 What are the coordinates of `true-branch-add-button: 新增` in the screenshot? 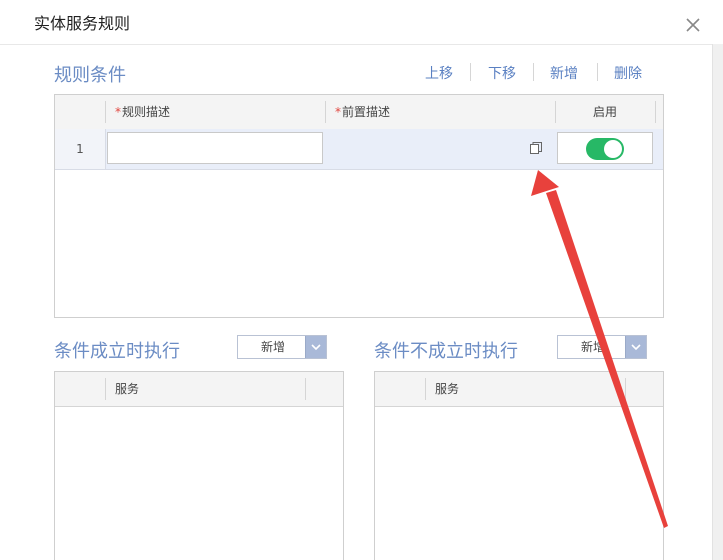 It's located at (282, 347).